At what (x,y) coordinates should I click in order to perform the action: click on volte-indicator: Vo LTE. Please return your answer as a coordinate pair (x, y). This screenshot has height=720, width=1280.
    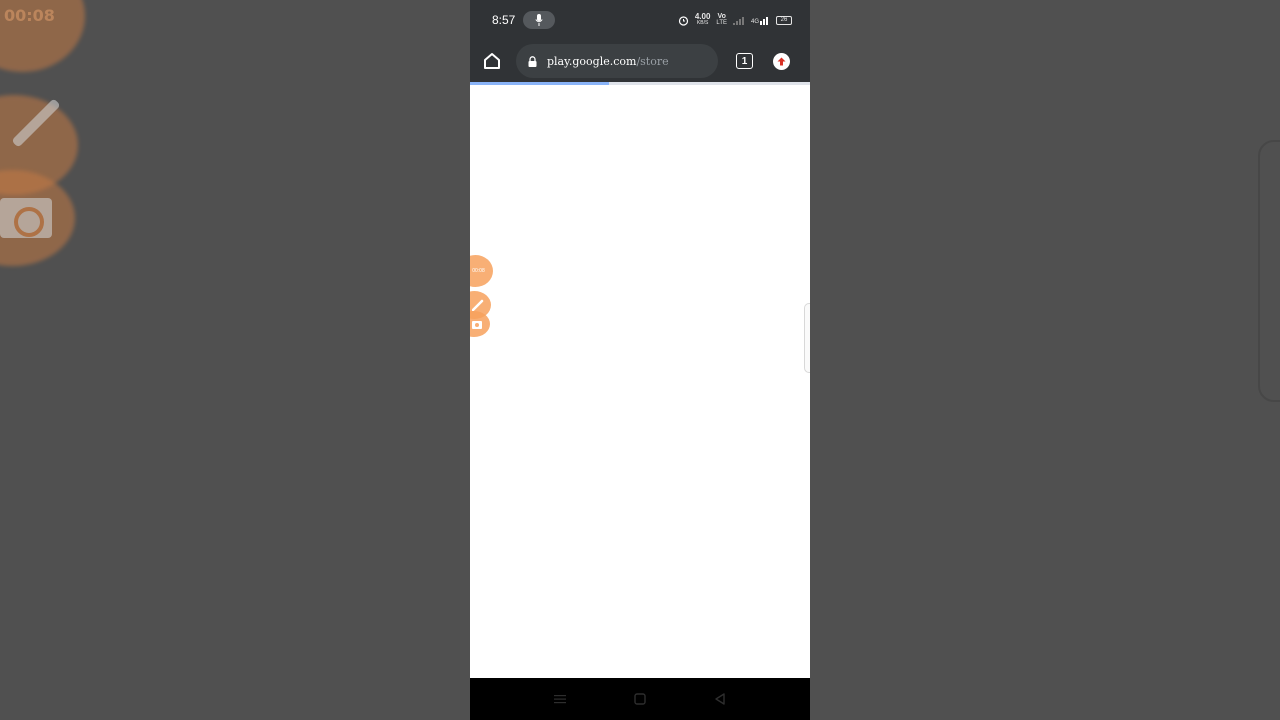
    Looking at the image, I should click on (721, 19).